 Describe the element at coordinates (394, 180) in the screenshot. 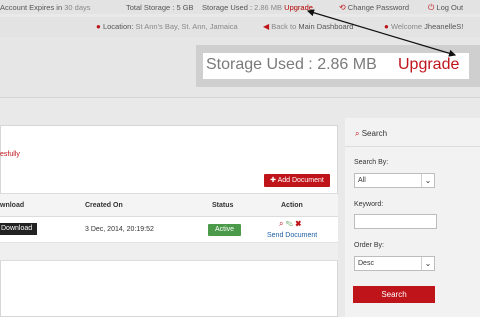

I see `search-by-select: All ⌄` at that location.